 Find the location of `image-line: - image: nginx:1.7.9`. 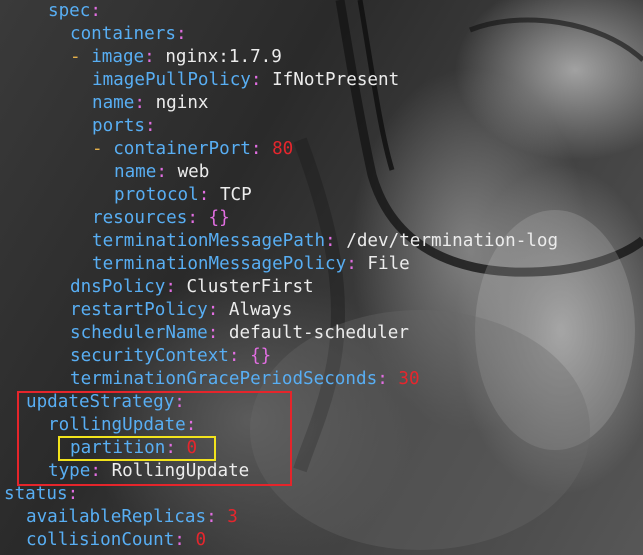

image-line: - image: nginx:1.7.9 is located at coordinates (176, 57).